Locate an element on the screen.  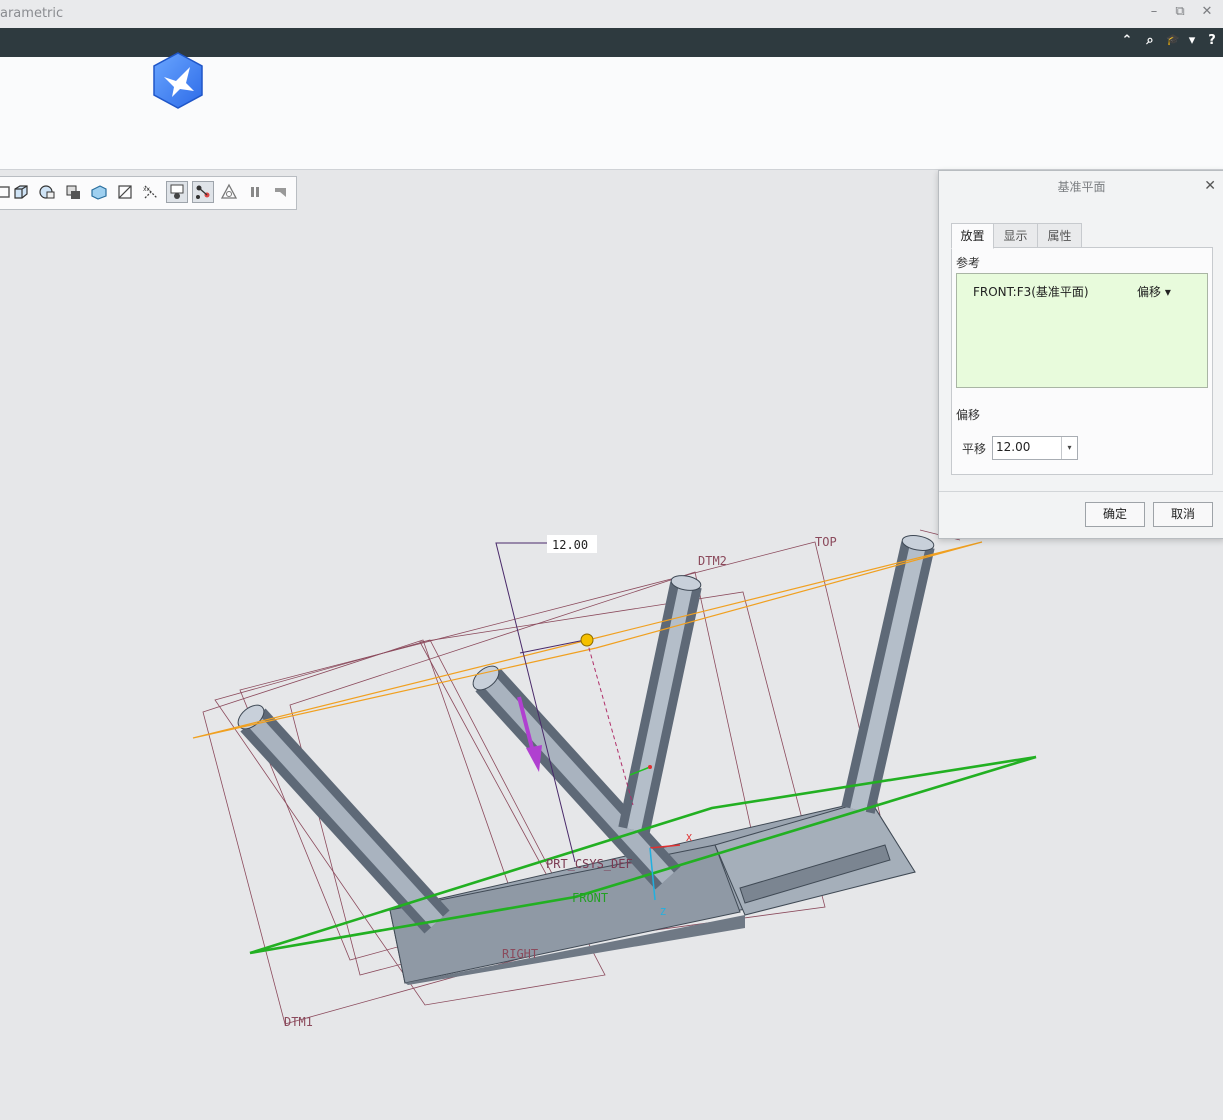
help-icon: ? is located at coordinates (1212, 40).